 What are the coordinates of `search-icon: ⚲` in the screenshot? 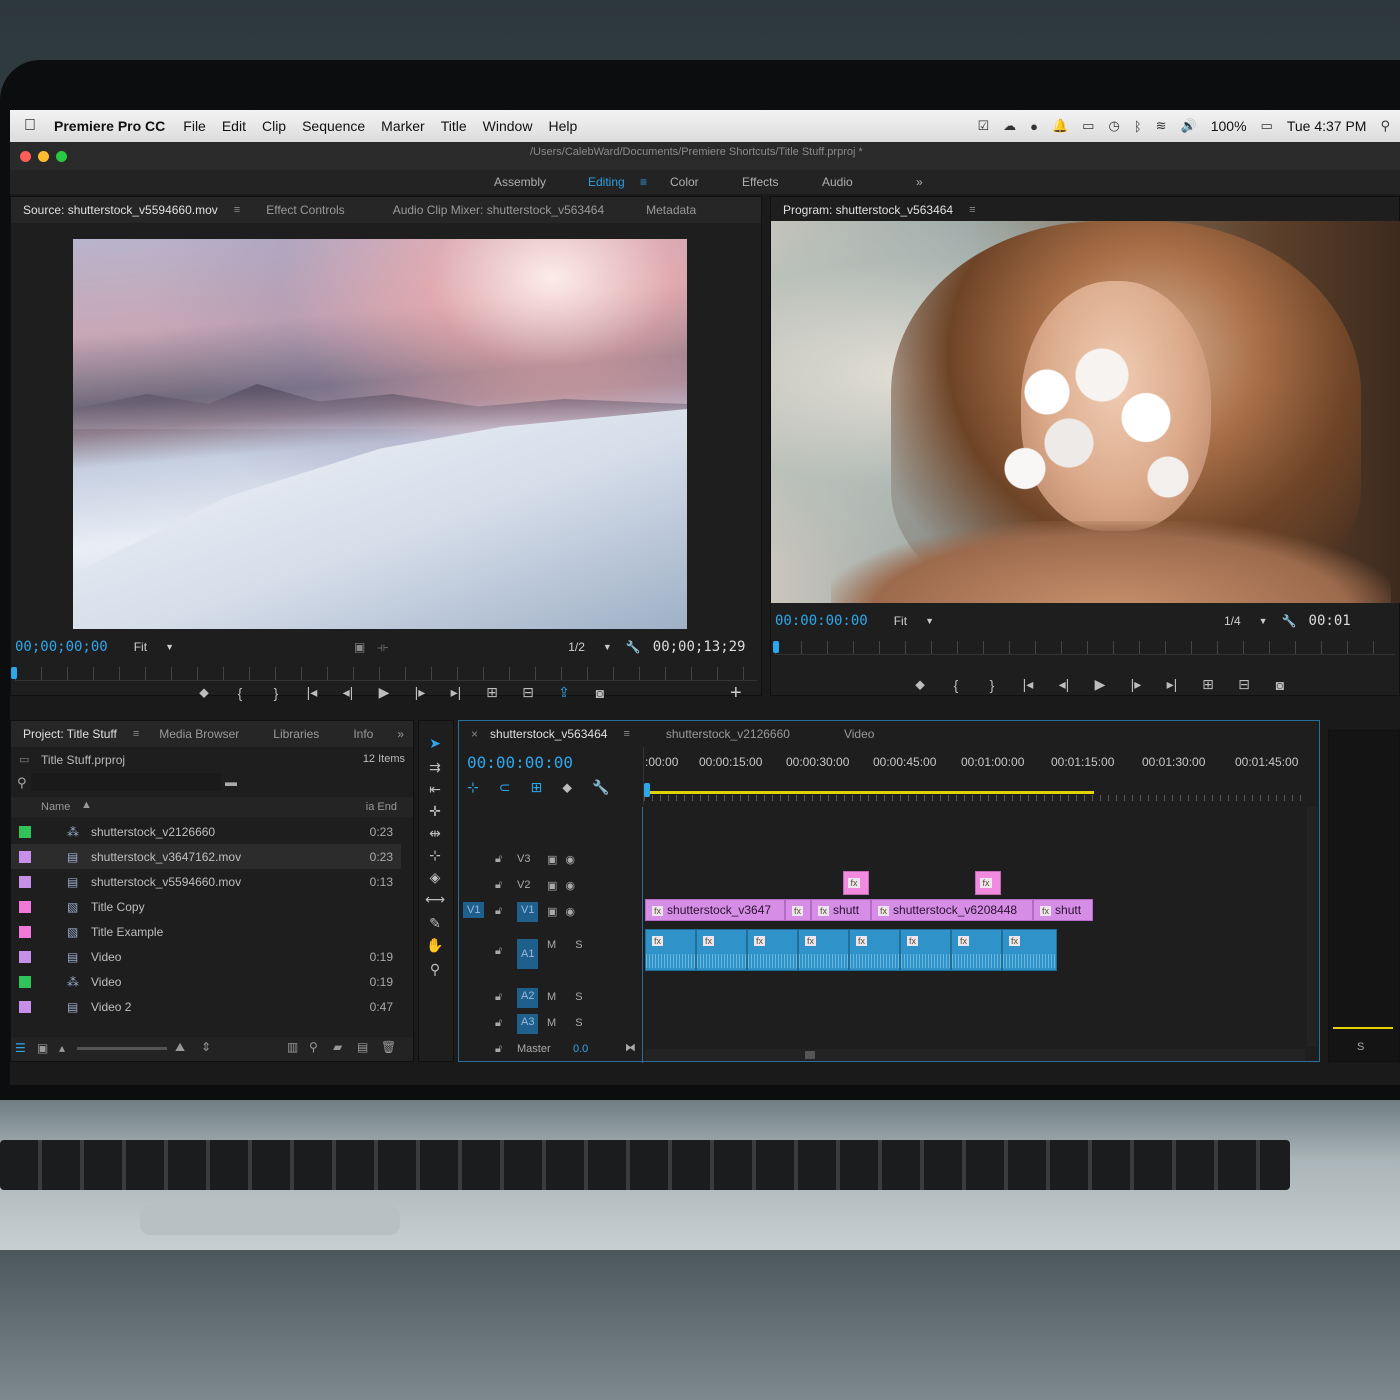 It's located at (22, 783).